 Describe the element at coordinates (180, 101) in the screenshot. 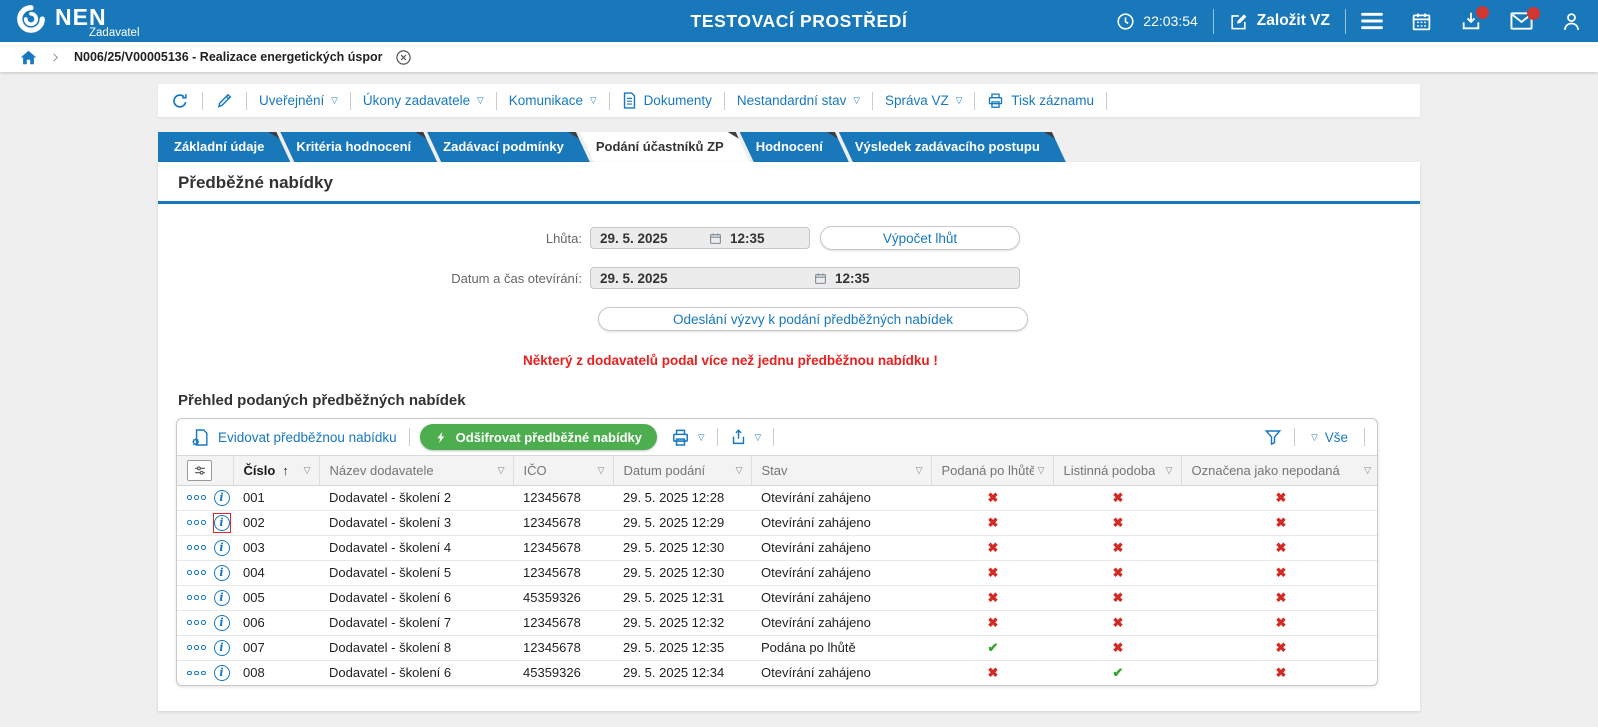

I see `refresh-button` at that location.